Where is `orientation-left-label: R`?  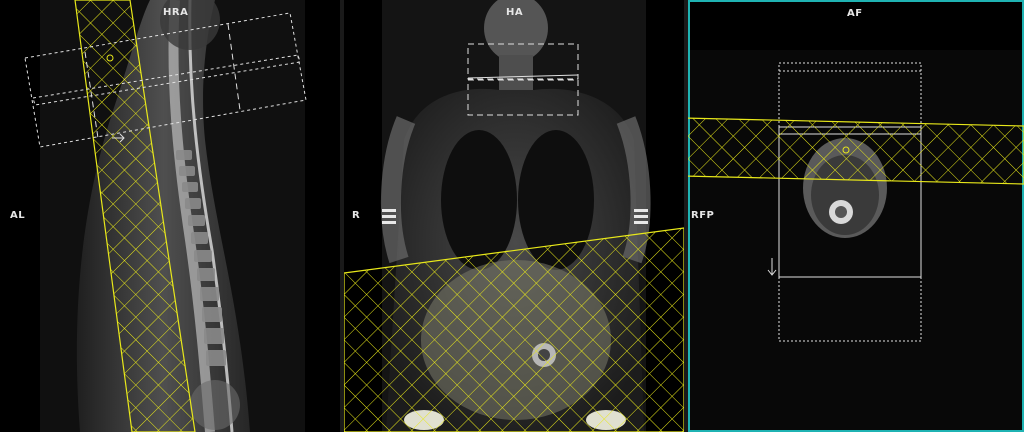
orientation-left-label: R is located at coordinates (356, 215).